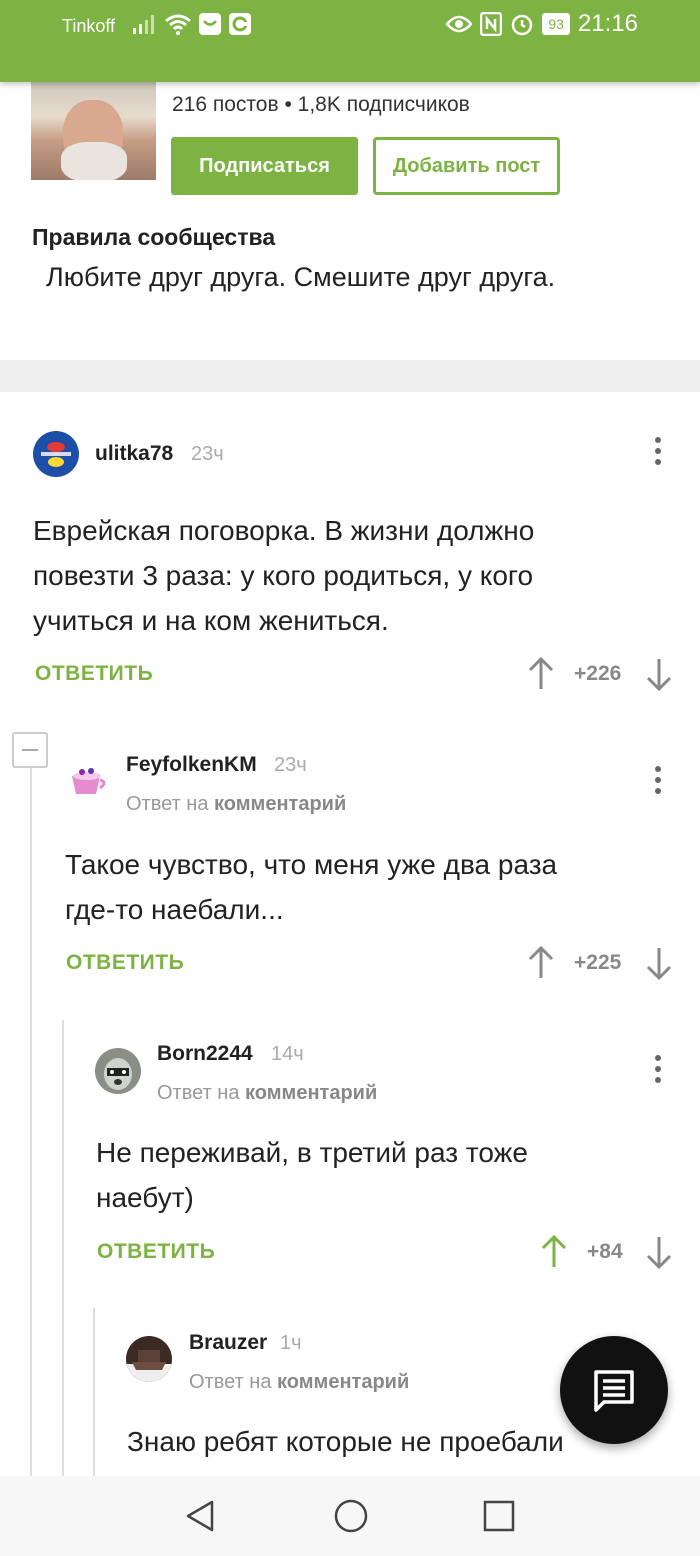 Image resolution: width=700 pixels, height=1556 pixels. Describe the element at coordinates (598, 962) in the screenshot. I see `comment-score: +225` at that location.